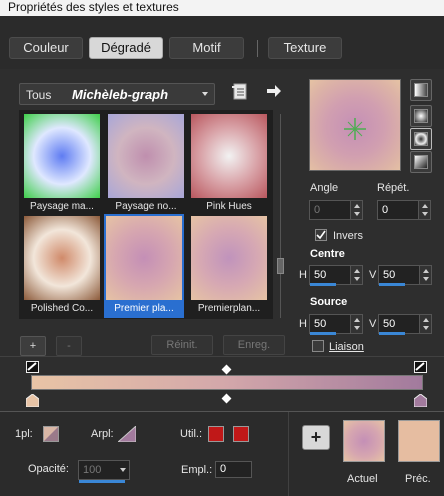 Image resolution: width=444 pixels, height=496 pixels. I want to click on source-v-spinner: 50, so click(405, 324).